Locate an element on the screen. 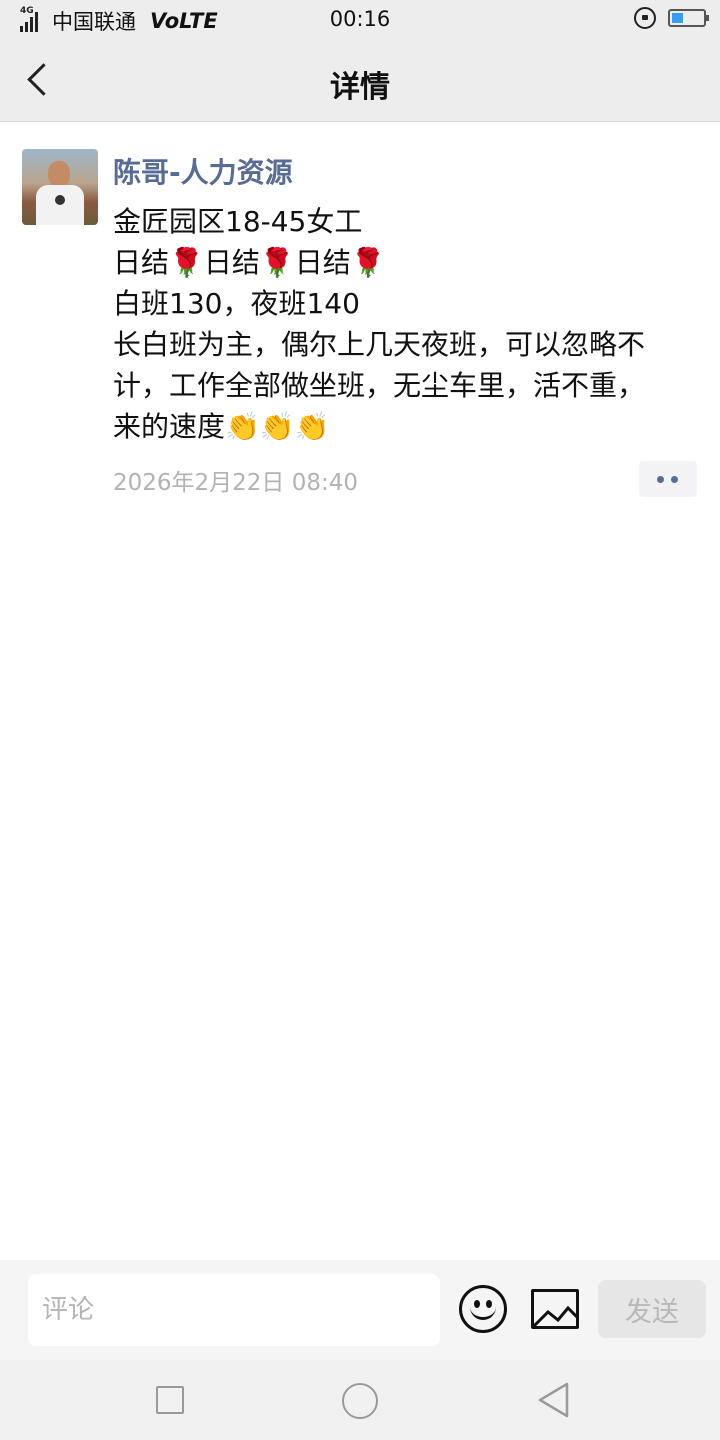 Image resolution: width=720 pixels, height=1440 pixels. image-icon is located at coordinates (555, 1309).